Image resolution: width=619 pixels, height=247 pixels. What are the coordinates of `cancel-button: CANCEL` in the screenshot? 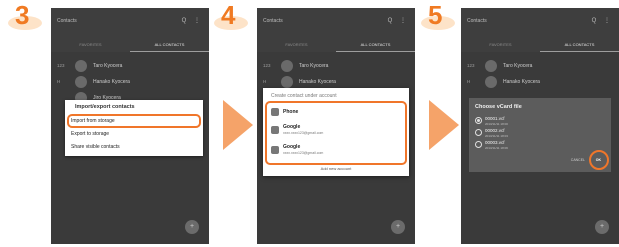 It's located at (578, 160).